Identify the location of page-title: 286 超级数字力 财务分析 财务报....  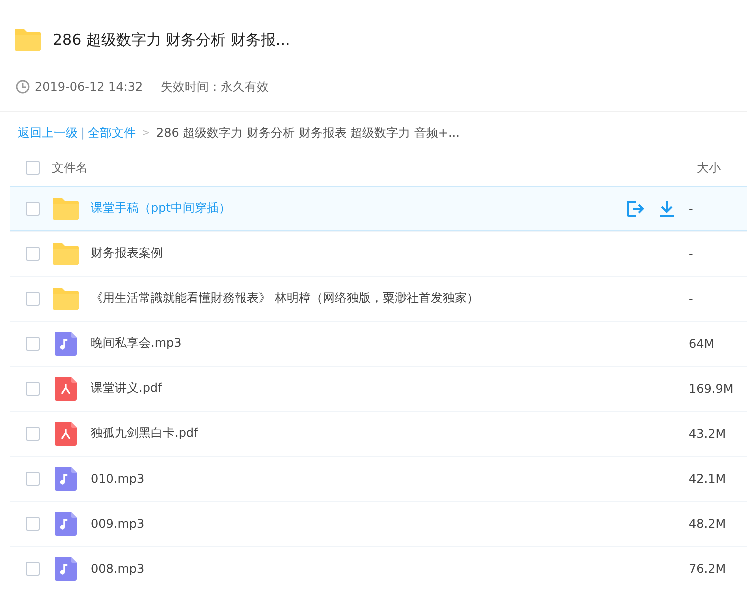
(171, 40).